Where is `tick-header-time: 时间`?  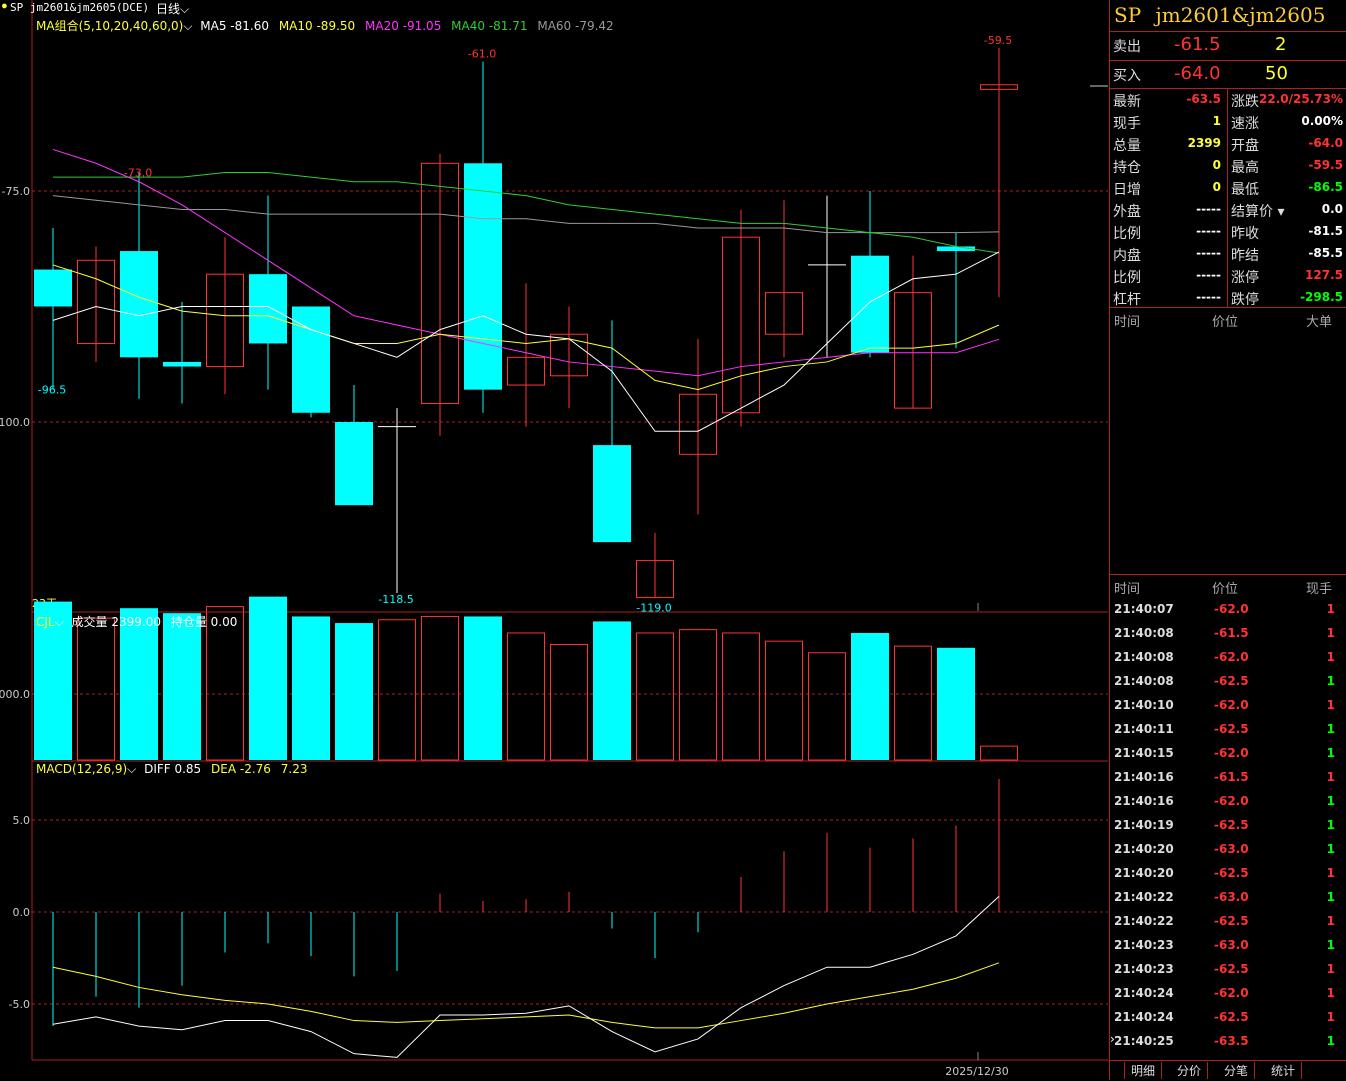
tick-header-time: 时间 is located at coordinates (1127, 589).